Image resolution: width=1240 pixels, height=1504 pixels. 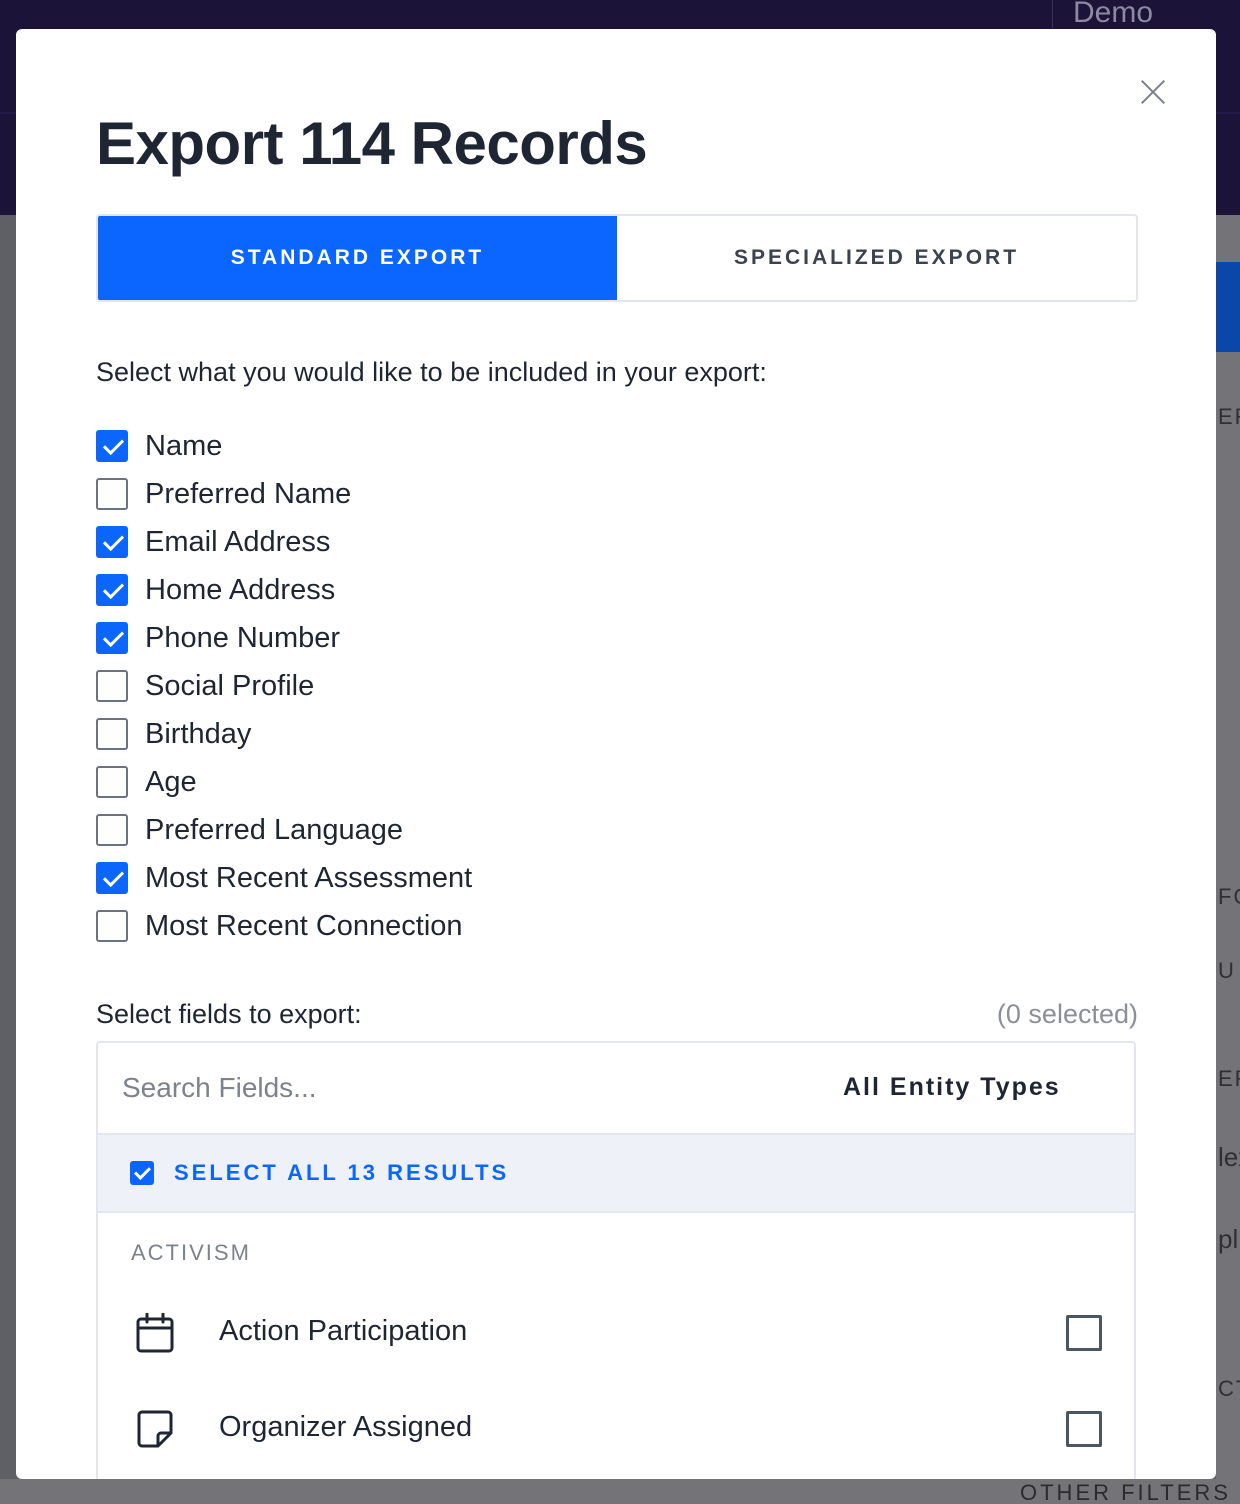 What do you see at coordinates (1229, 1078) in the screenshot?
I see `background-text-fragment: ER` at bounding box center [1229, 1078].